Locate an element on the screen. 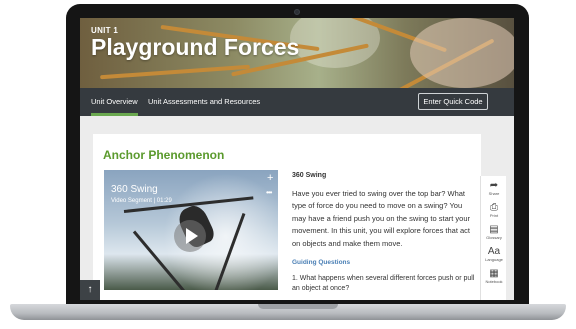 This screenshot has height=329, width=576. notebook-tool: ▦ Notebook is located at coordinates (494, 276).